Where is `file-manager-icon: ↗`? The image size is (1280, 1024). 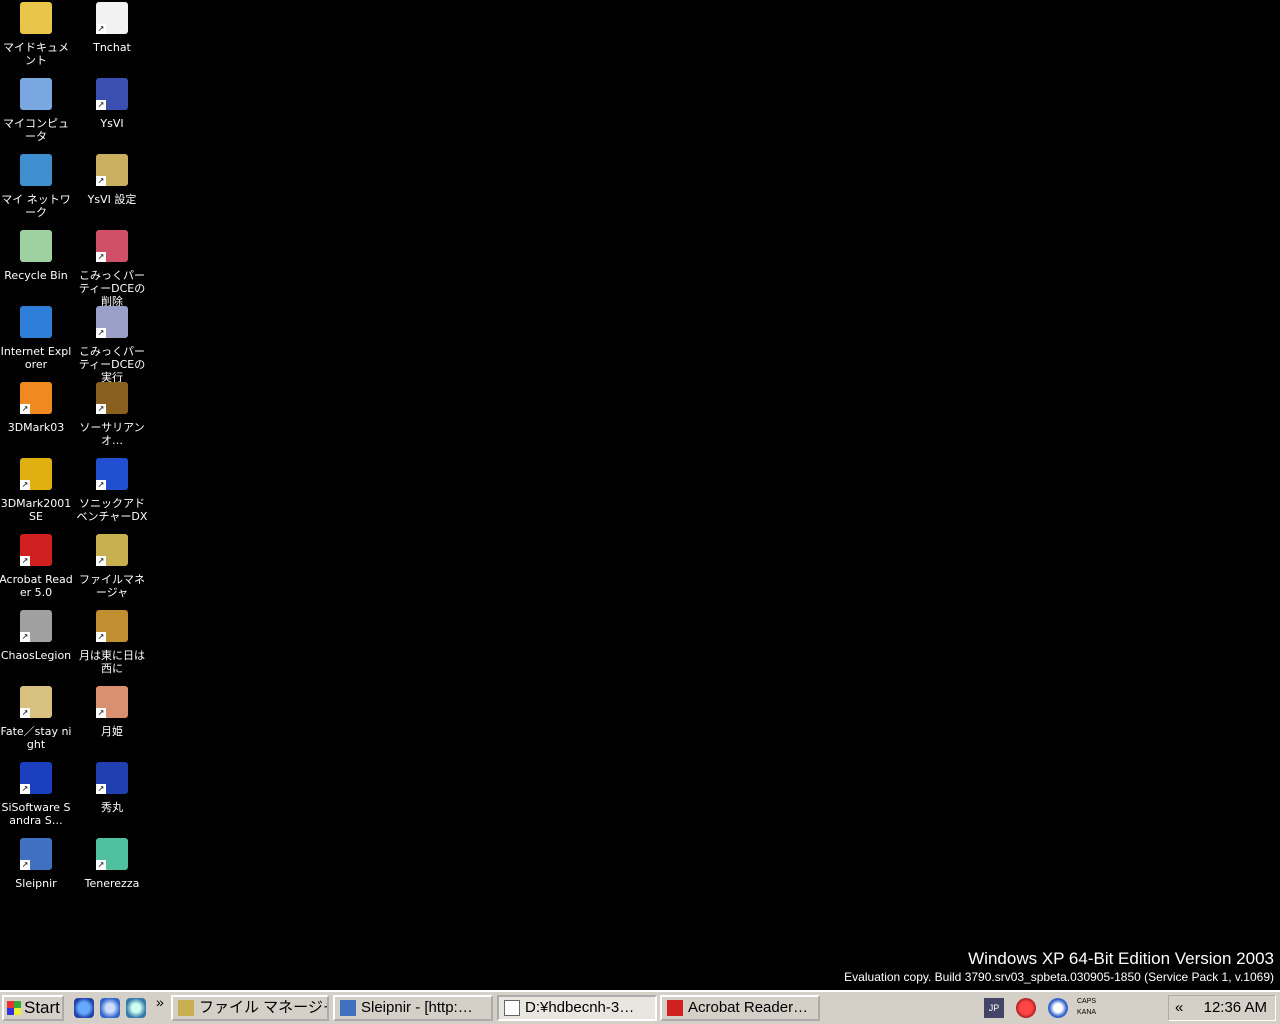 file-manager-icon: ↗ is located at coordinates (112, 550).